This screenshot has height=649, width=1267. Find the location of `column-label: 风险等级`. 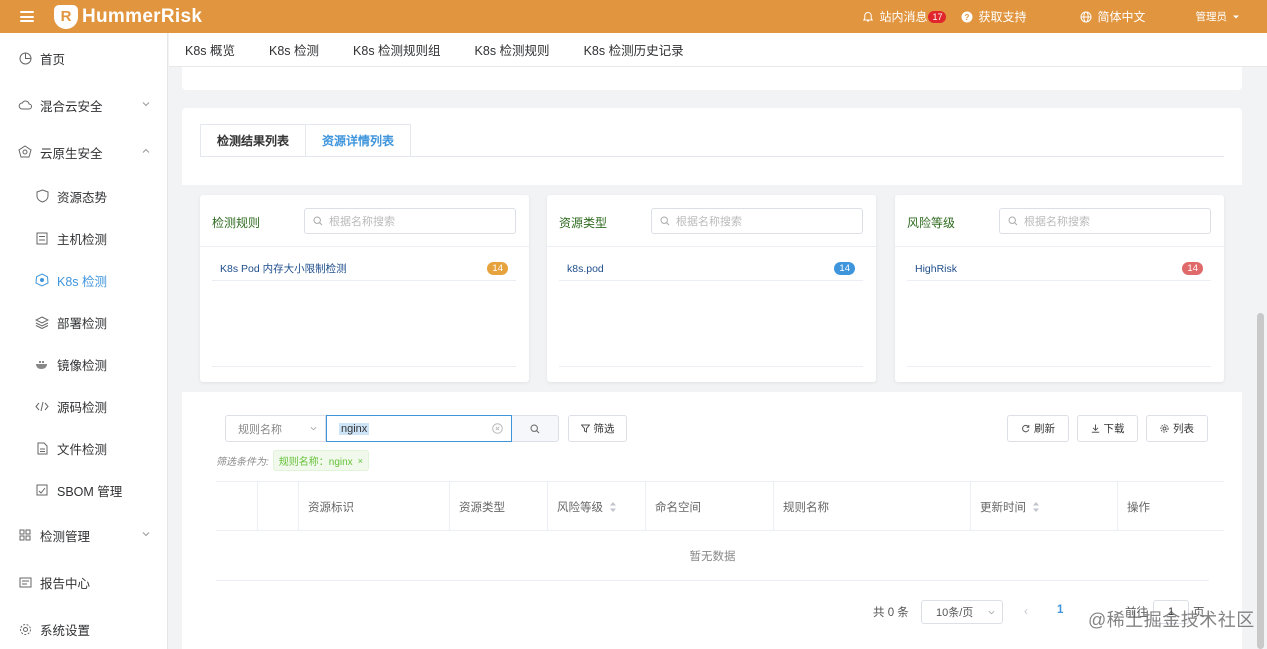

column-label: 风险等级 is located at coordinates (580, 507).